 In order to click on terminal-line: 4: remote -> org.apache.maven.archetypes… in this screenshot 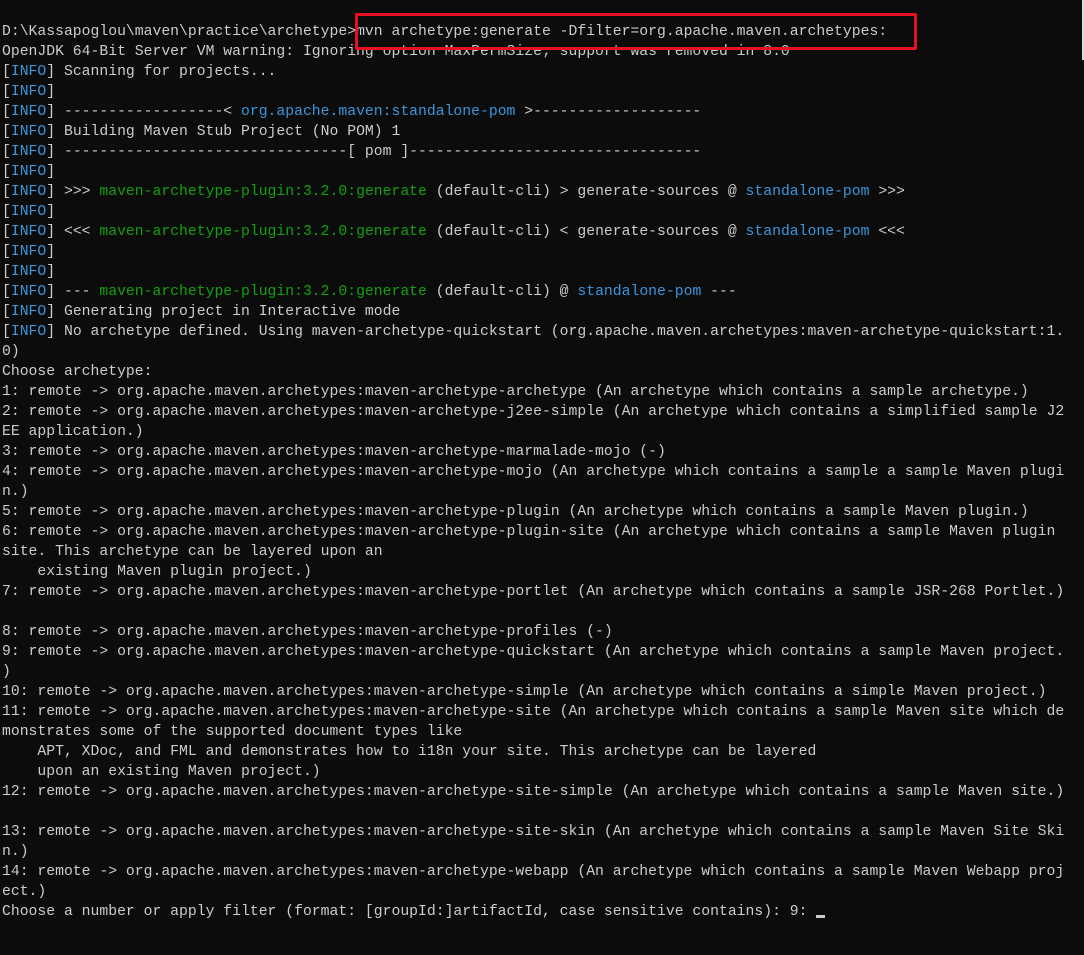, I will do `click(541, 472)`.